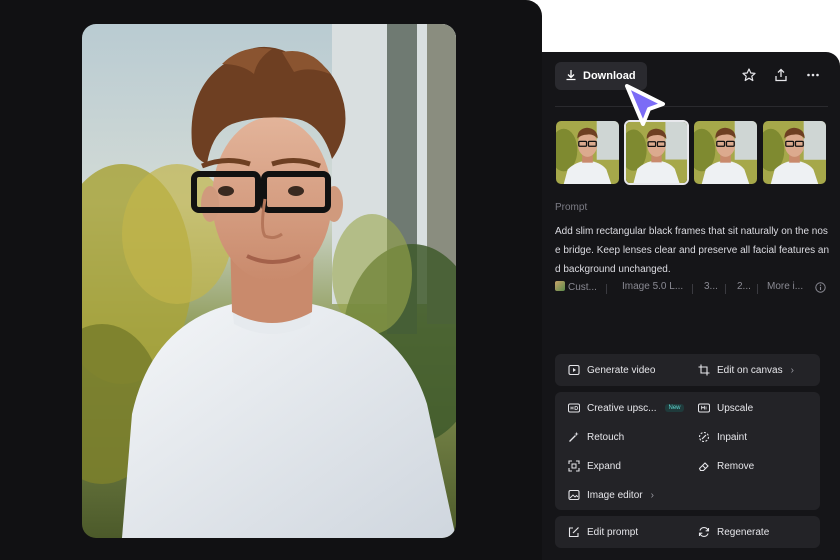  I want to click on style-avatar-icon, so click(560, 286).